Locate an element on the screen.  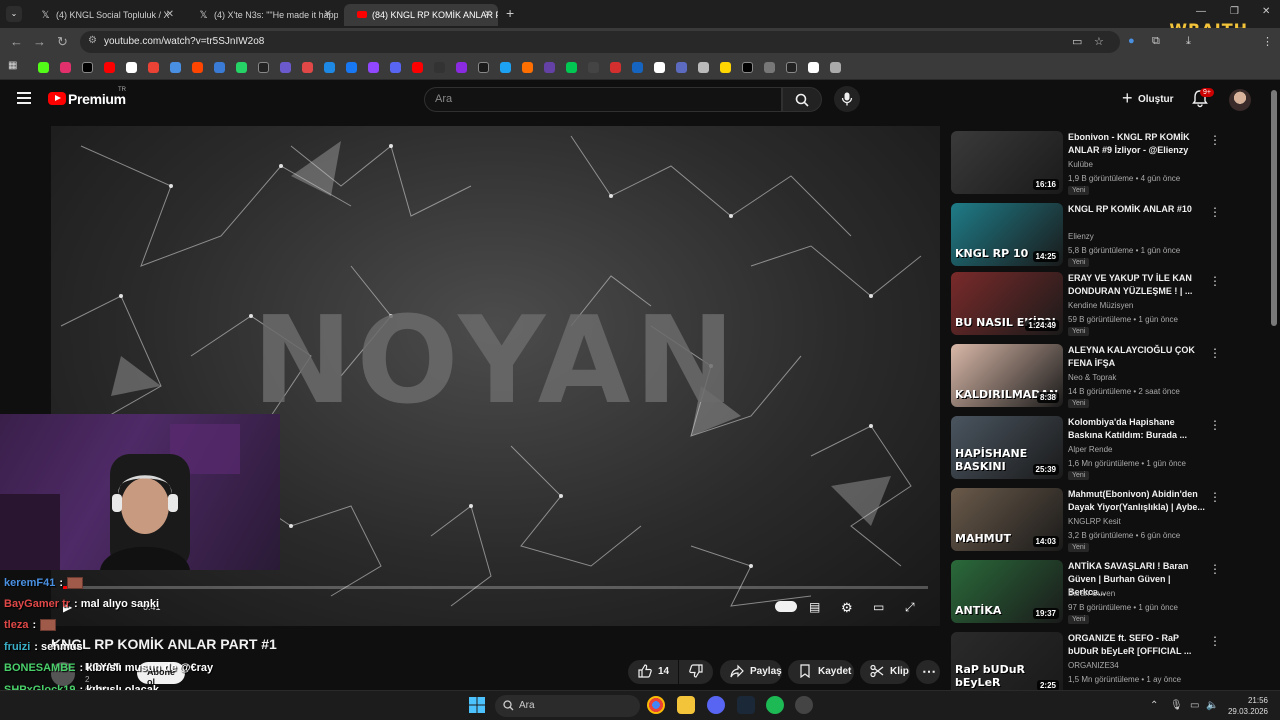
app-taskbar-icon is located at coordinates (804, 705).